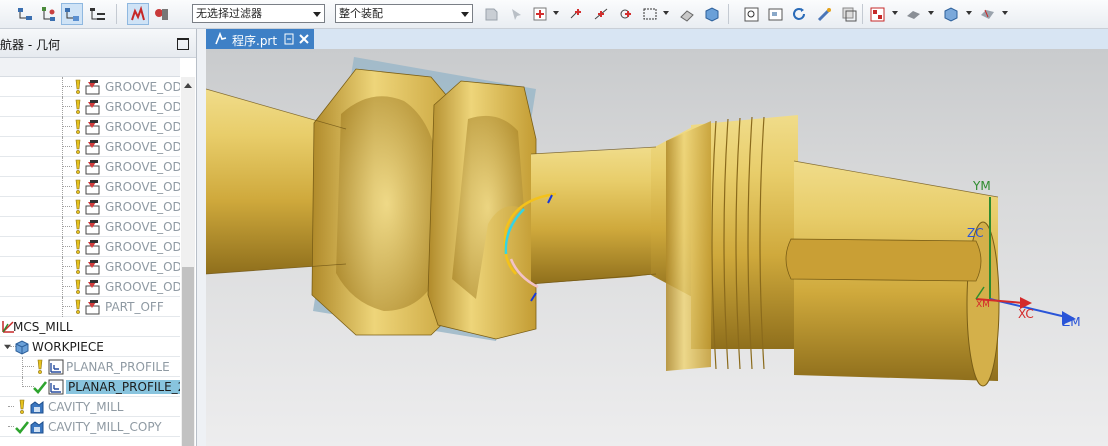  What do you see at coordinates (975, 233) in the screenshot?
I see `zc-axis-label: ZC` at bounding box center [975, 233].